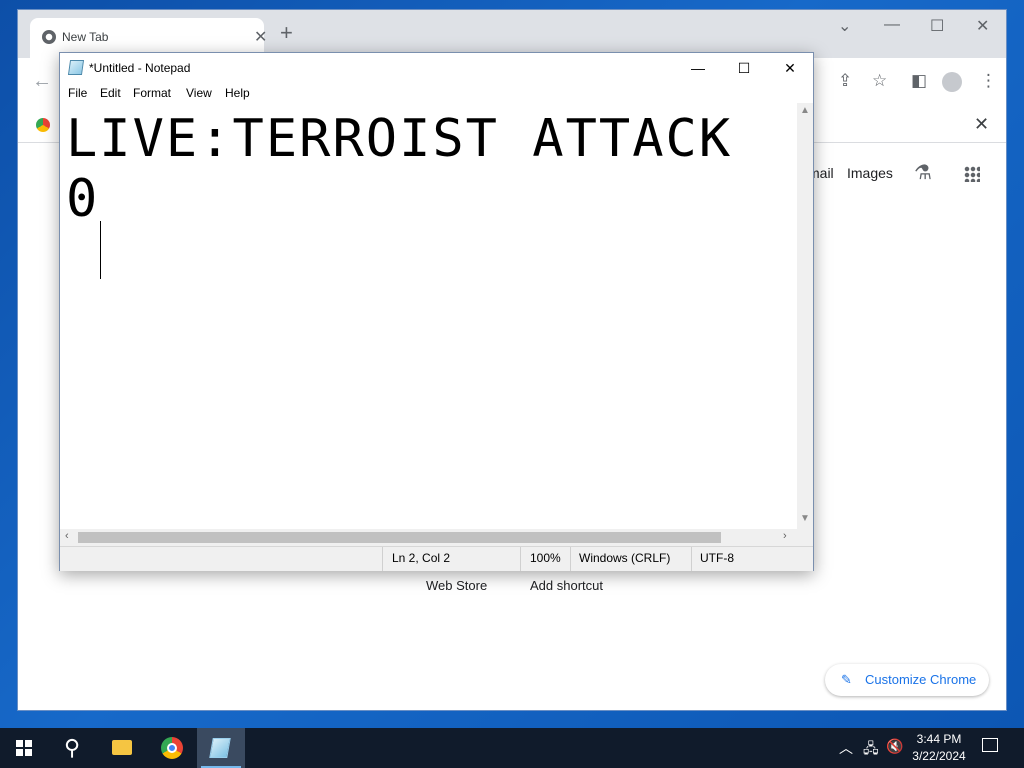 The height and width of the screenshot is (768, 1024). I want to click on menu-view: View, so click(199, 93).